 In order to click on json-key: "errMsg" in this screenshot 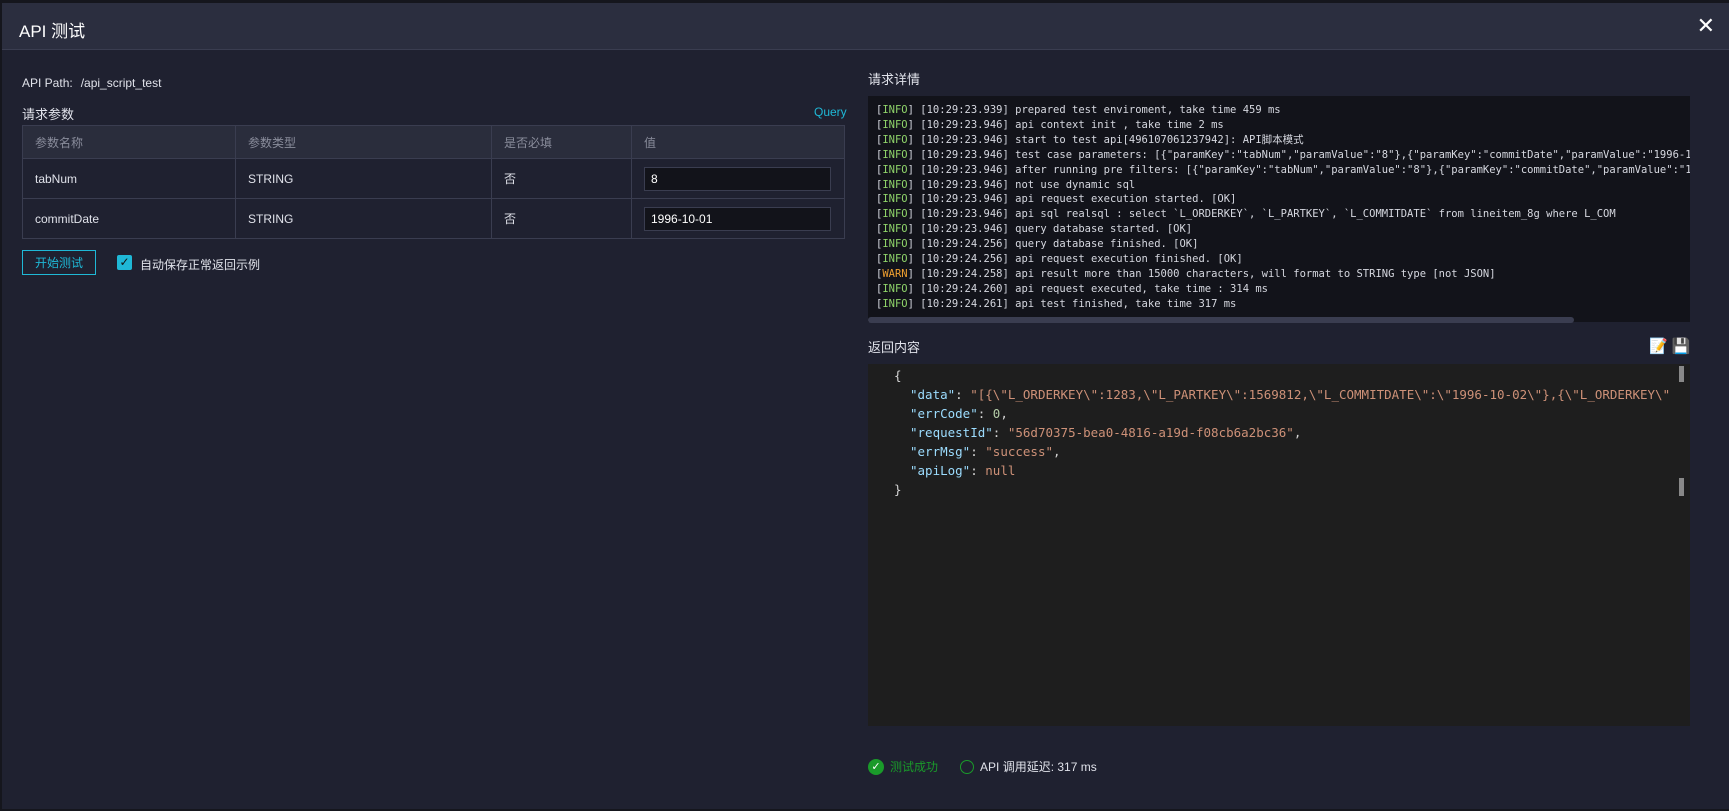, I will do `click(940, 451)`.